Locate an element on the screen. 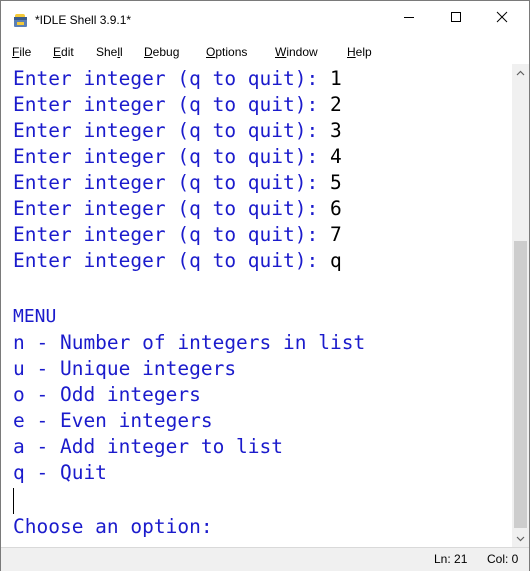 The width and height of the screenshot is (530, 571). scroll-up-button is located at coordinates (520, 72).